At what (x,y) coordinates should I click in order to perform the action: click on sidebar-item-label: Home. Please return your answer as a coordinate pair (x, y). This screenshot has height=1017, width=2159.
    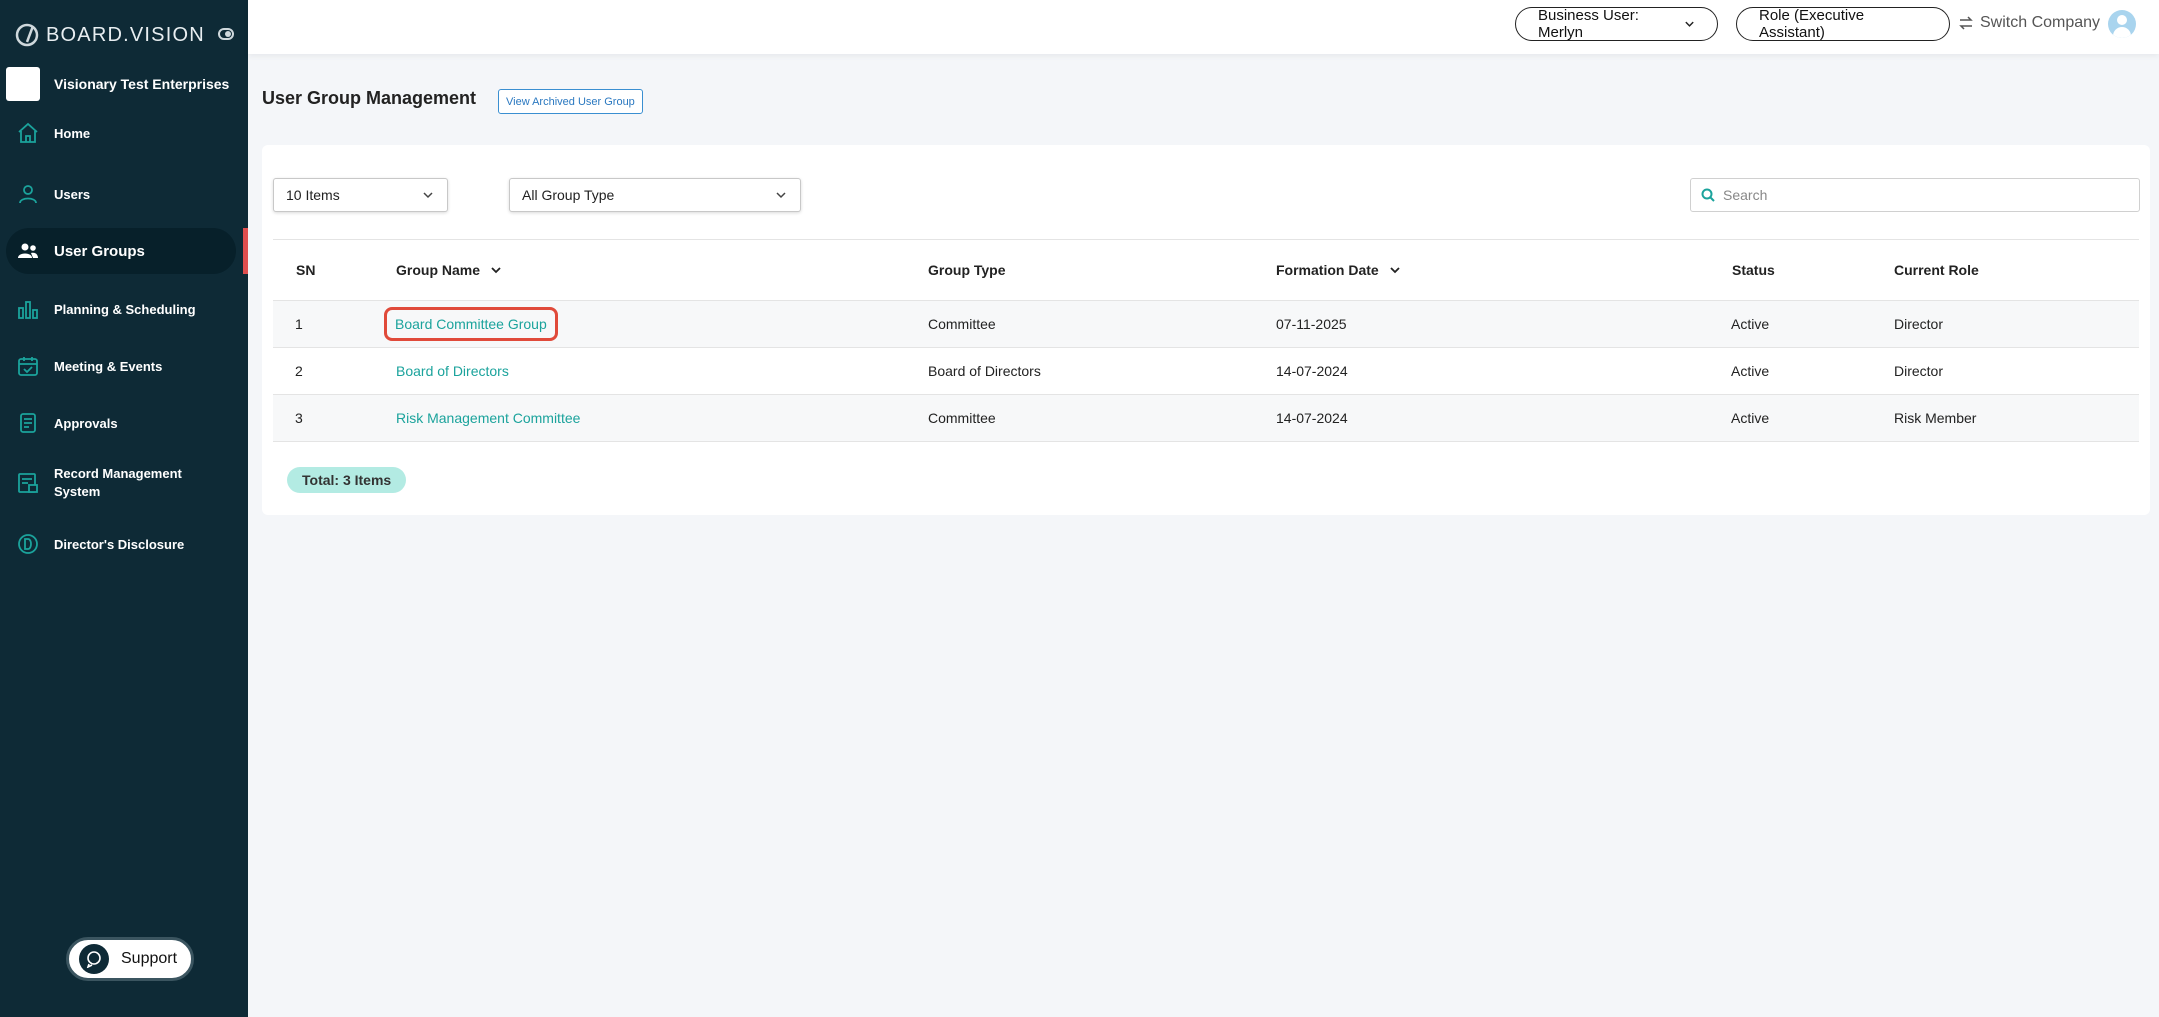
    Looking at the image, I should click on (72, 133).